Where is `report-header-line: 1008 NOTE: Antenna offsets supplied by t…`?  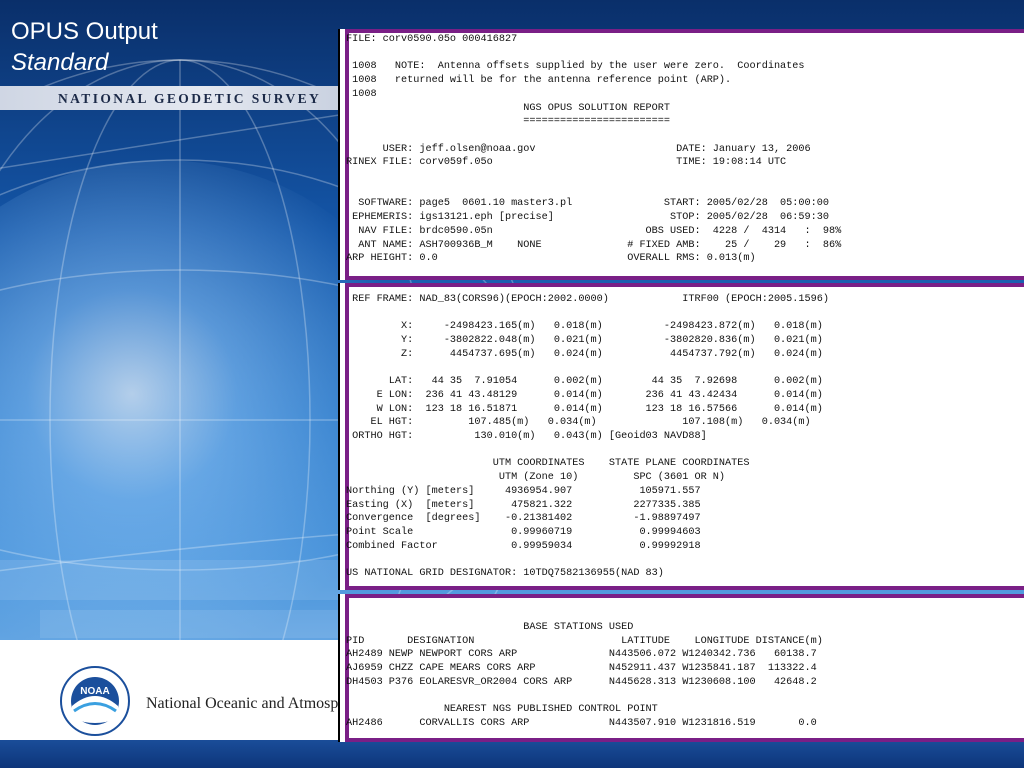
report-header-line: 1008 NOTE: Antenna offsets supplied by t… is located at coordinates (578, 67).